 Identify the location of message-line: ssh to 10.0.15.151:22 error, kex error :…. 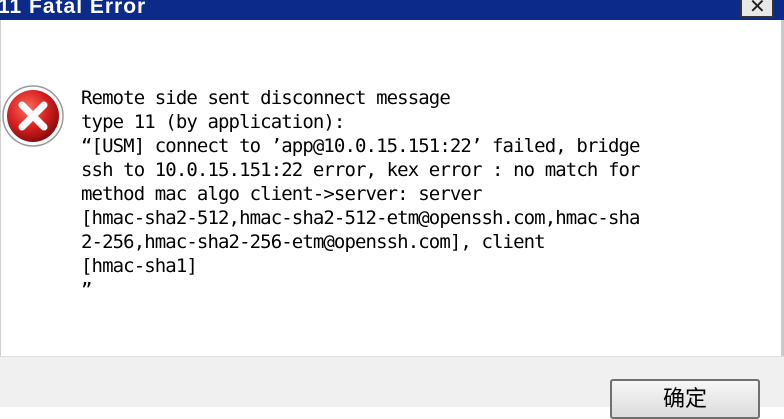
(360, 170).